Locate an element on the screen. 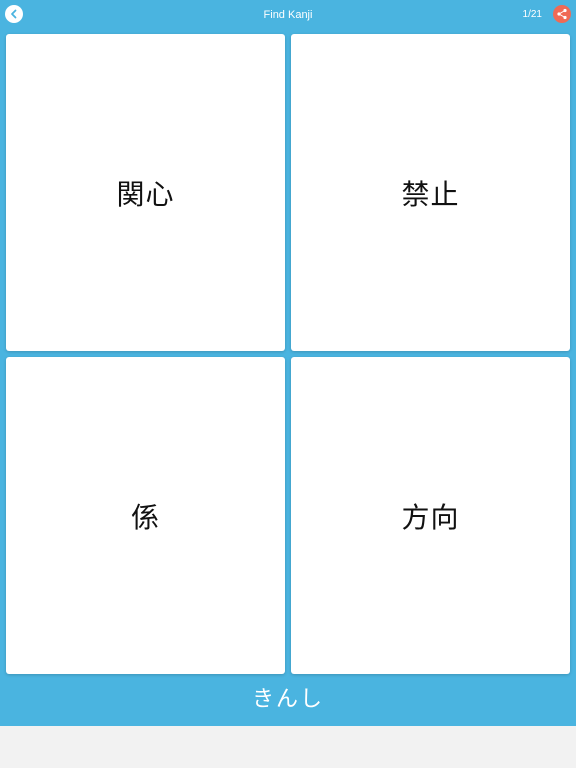 The image size is (576, 768). share-icon is located at coordinates (562, 14).